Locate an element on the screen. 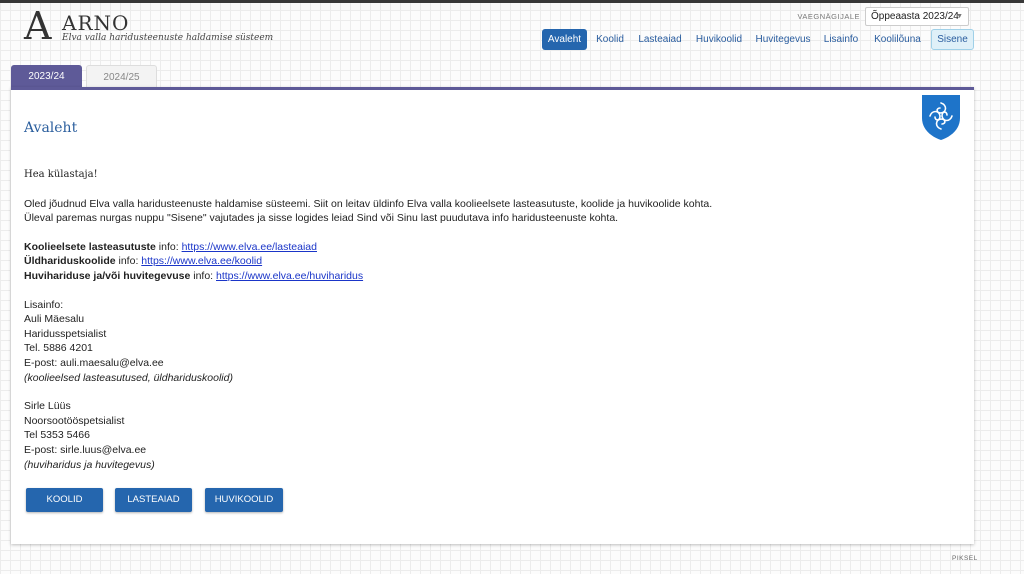  info-label: Koolieelsete lasteasutuste is located at coordinates (90, 246).